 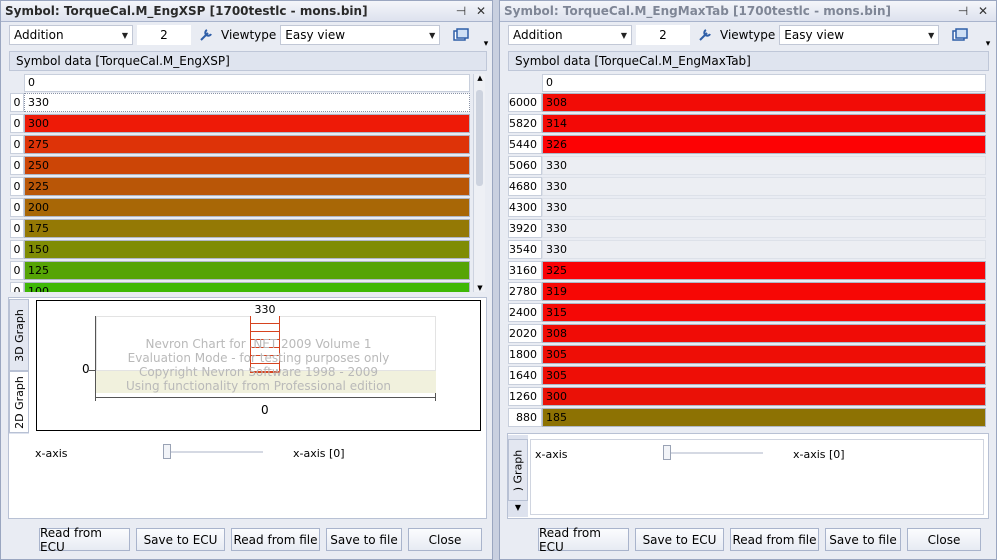 What do you see at coordinates (247, 249) in the screenshot?
I see `table-cell: 150` at bounding box center [247, 249].